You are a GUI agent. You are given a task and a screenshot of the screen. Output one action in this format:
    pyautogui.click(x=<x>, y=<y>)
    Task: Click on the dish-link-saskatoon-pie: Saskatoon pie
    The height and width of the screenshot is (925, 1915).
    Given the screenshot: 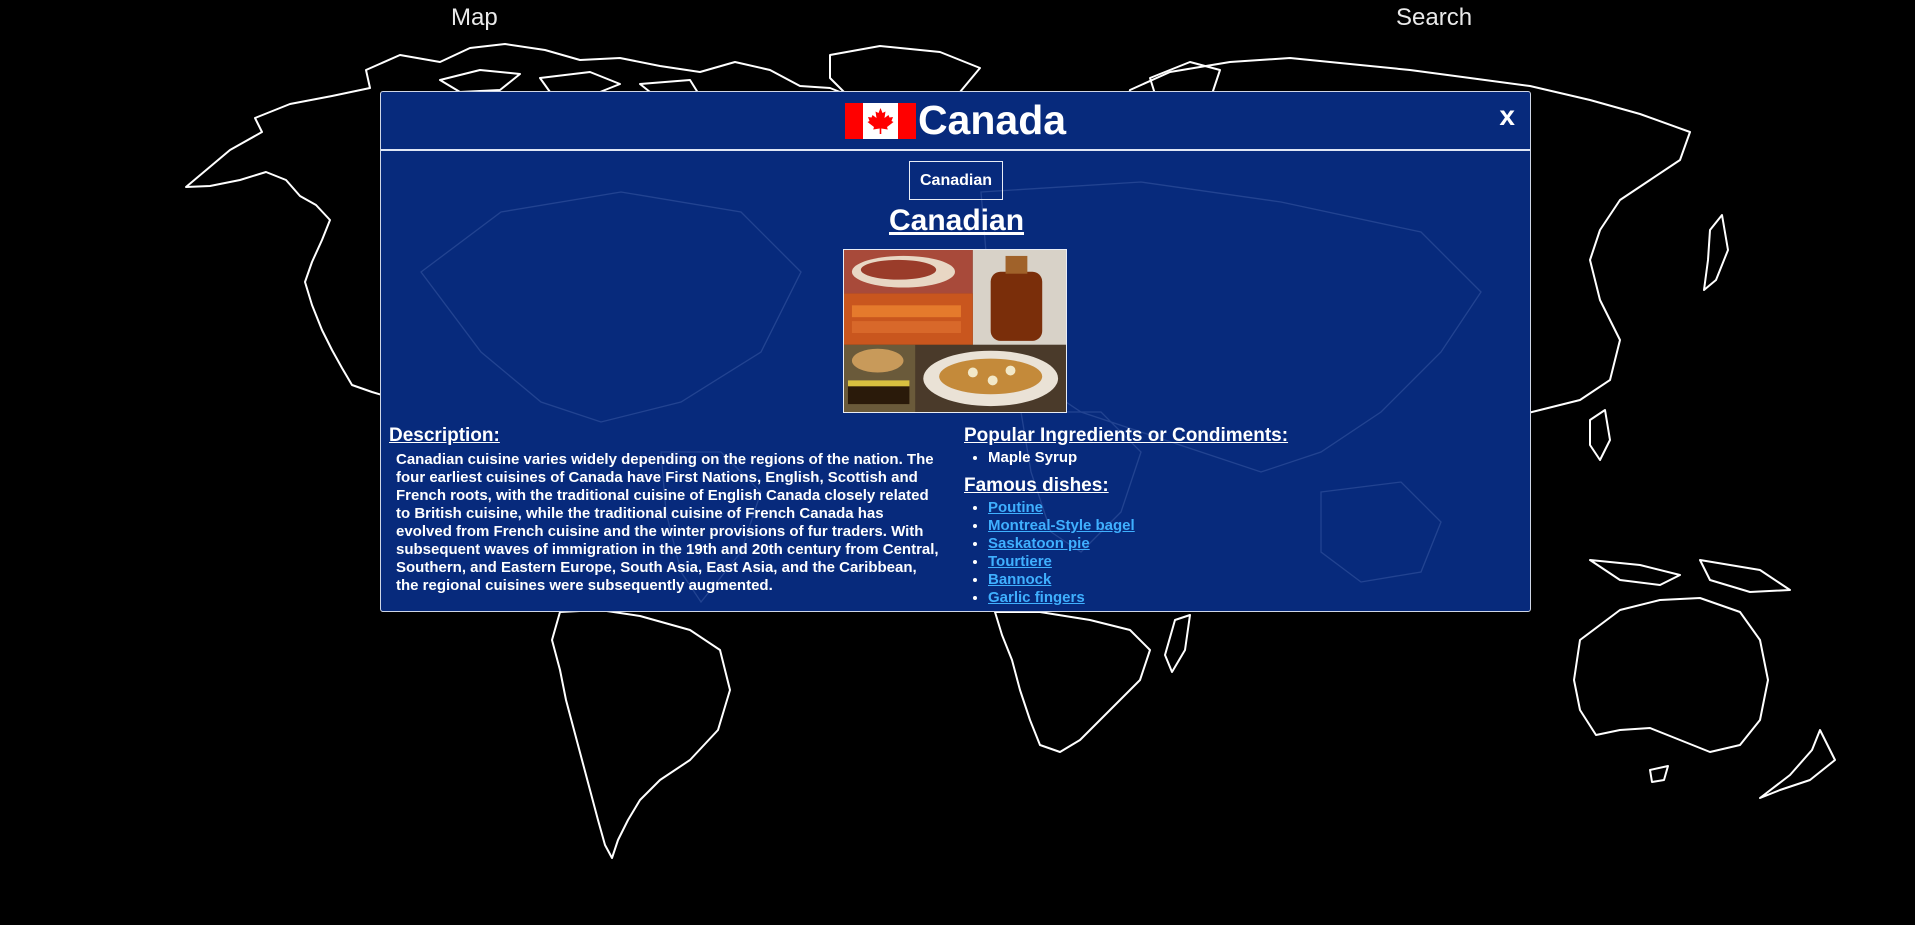 What is the action you would take?
    pyautogui.click(x=1039, y=543)
    